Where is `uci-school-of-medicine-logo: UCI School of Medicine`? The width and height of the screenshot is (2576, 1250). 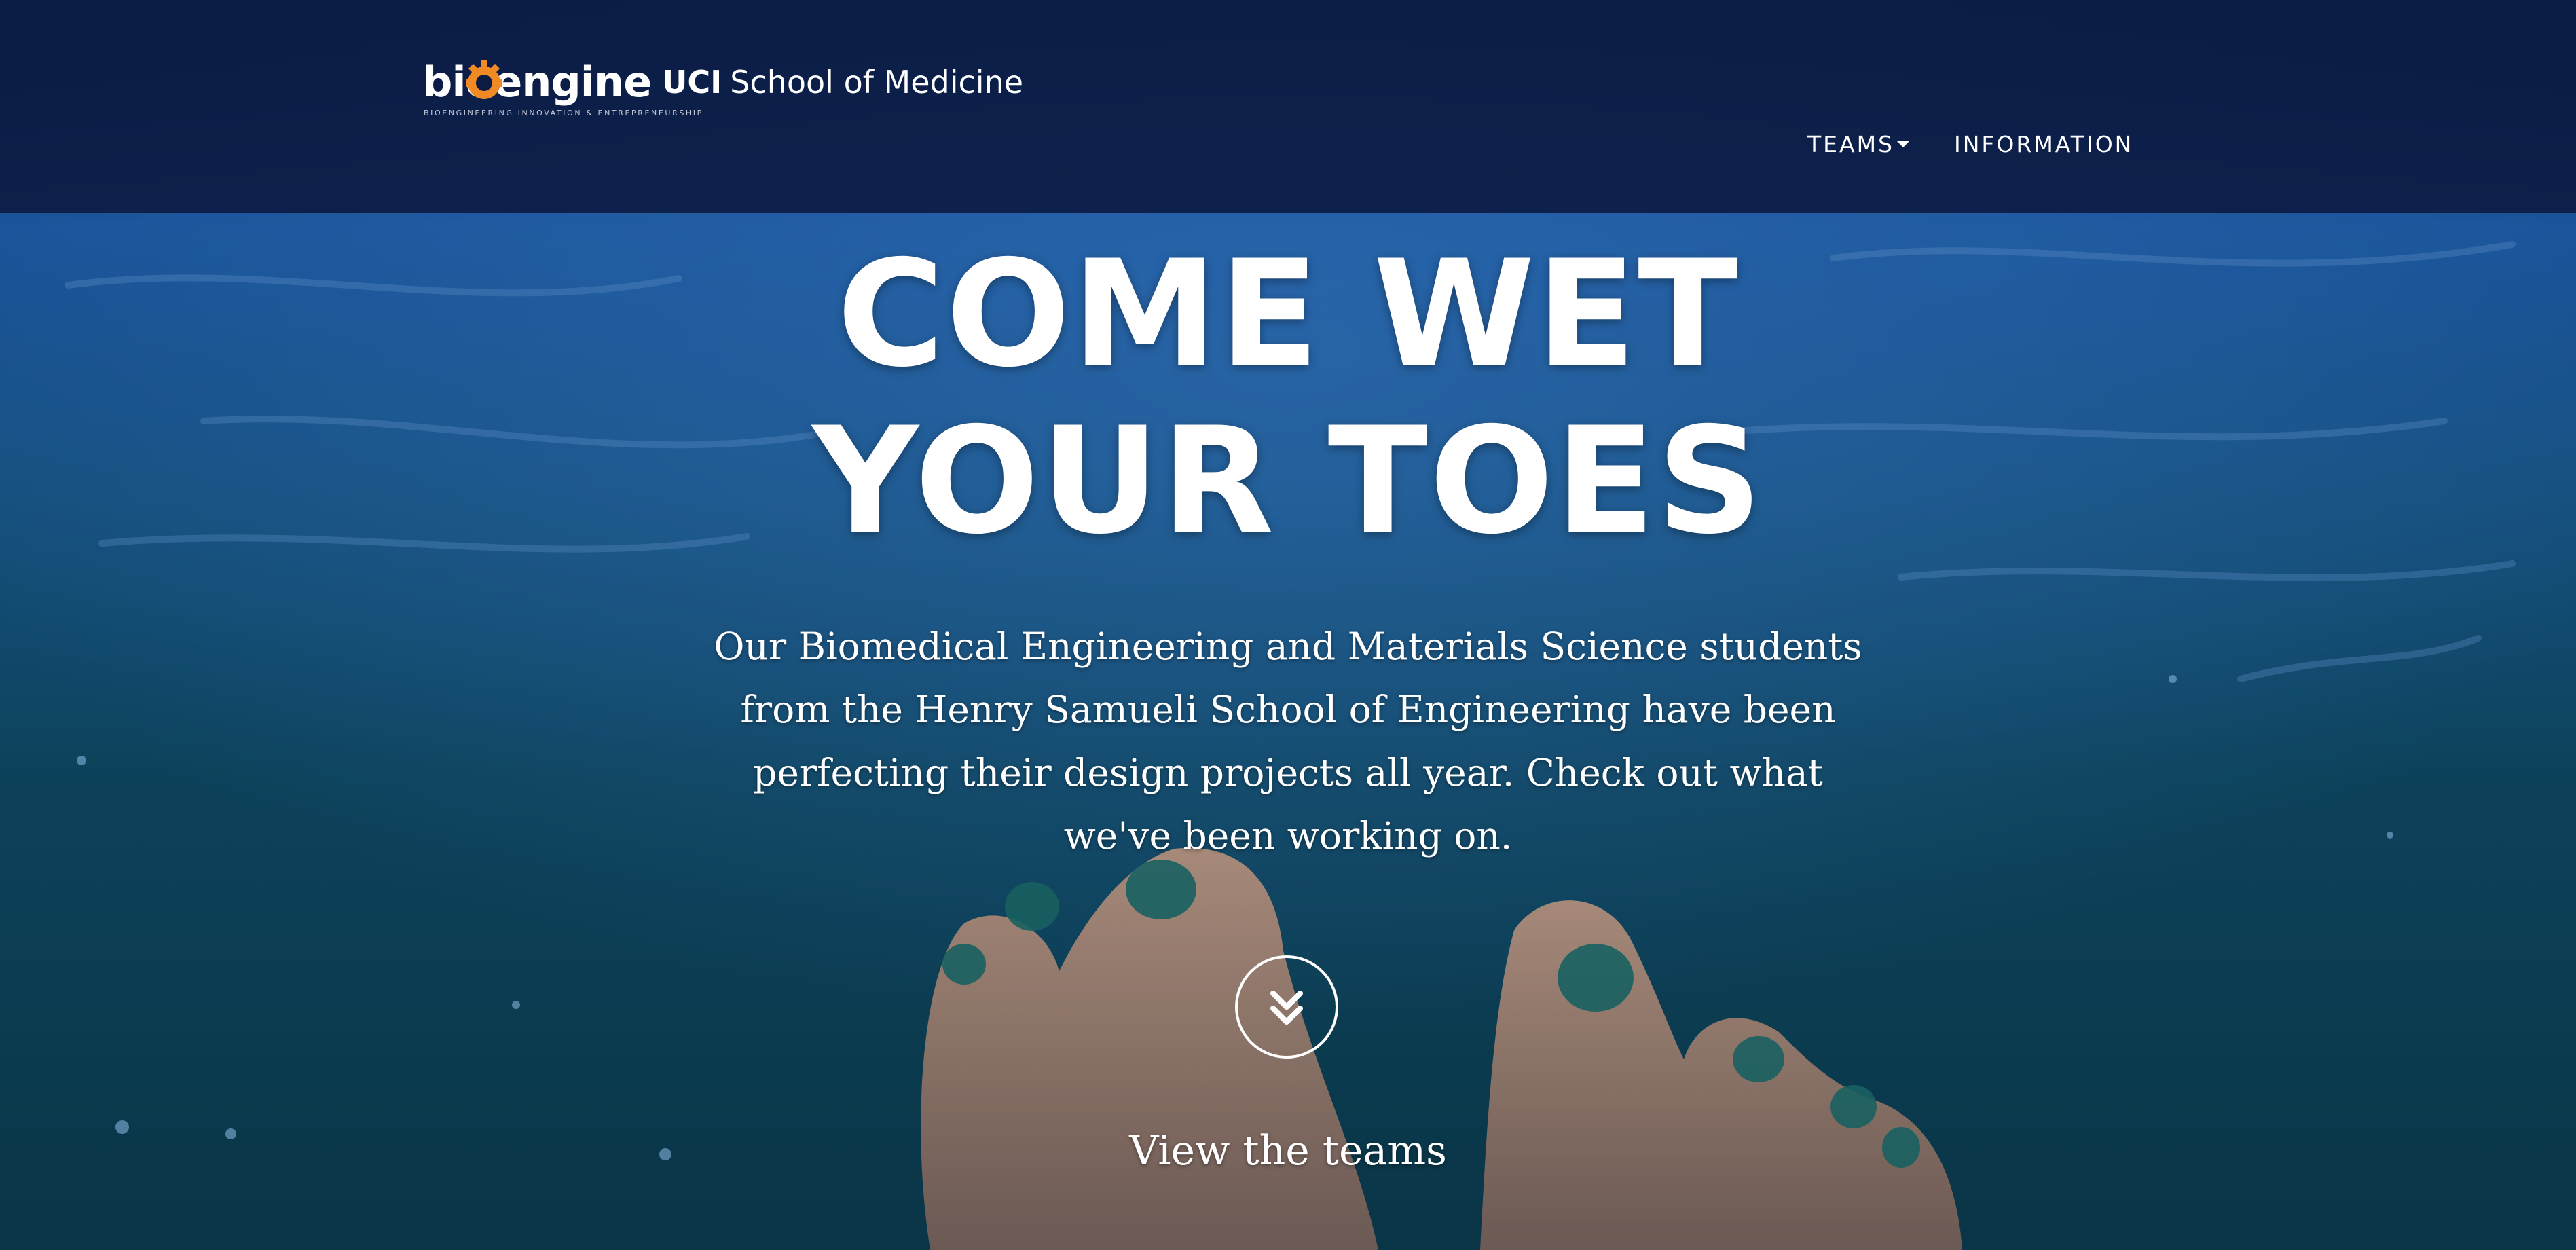 uci-school-of-medicine-logo: UCI School of Medicine is located at coordinates (842, 82).